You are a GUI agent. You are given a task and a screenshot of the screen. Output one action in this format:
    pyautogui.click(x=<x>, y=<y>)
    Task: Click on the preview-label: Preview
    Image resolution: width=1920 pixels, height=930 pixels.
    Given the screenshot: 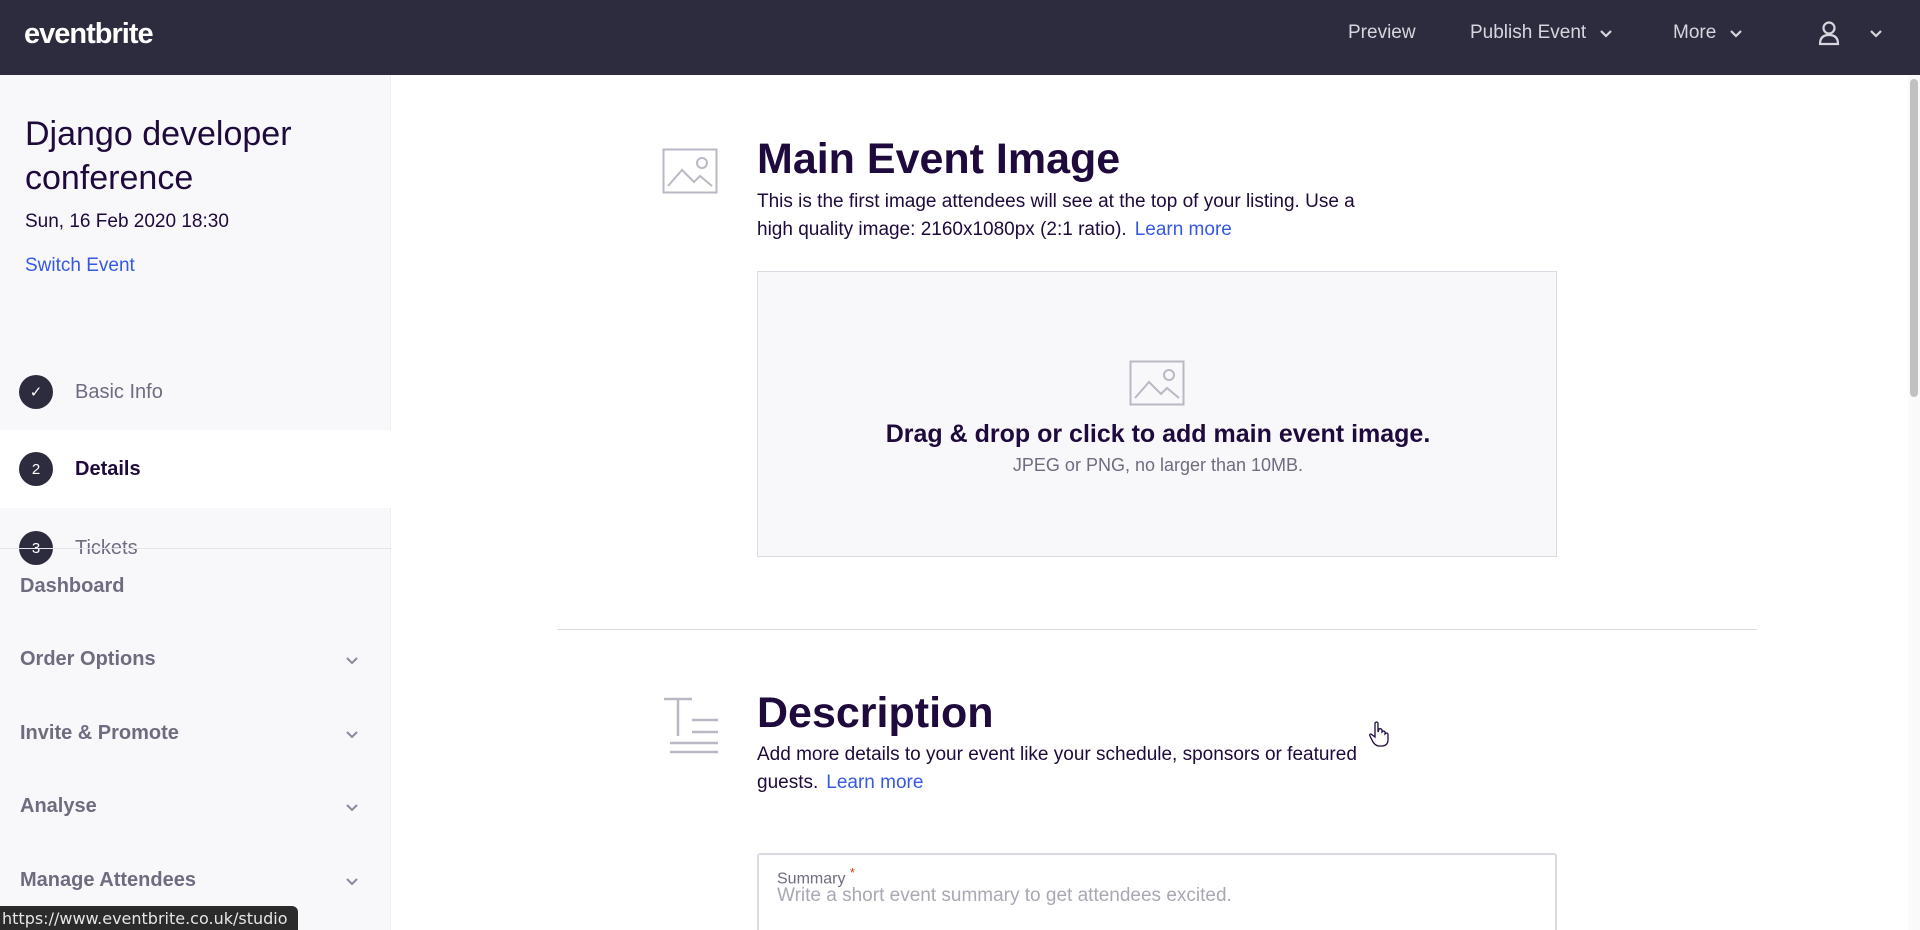 What is the action you would take?
    pyautogui.click(x=1382, y=32)
    